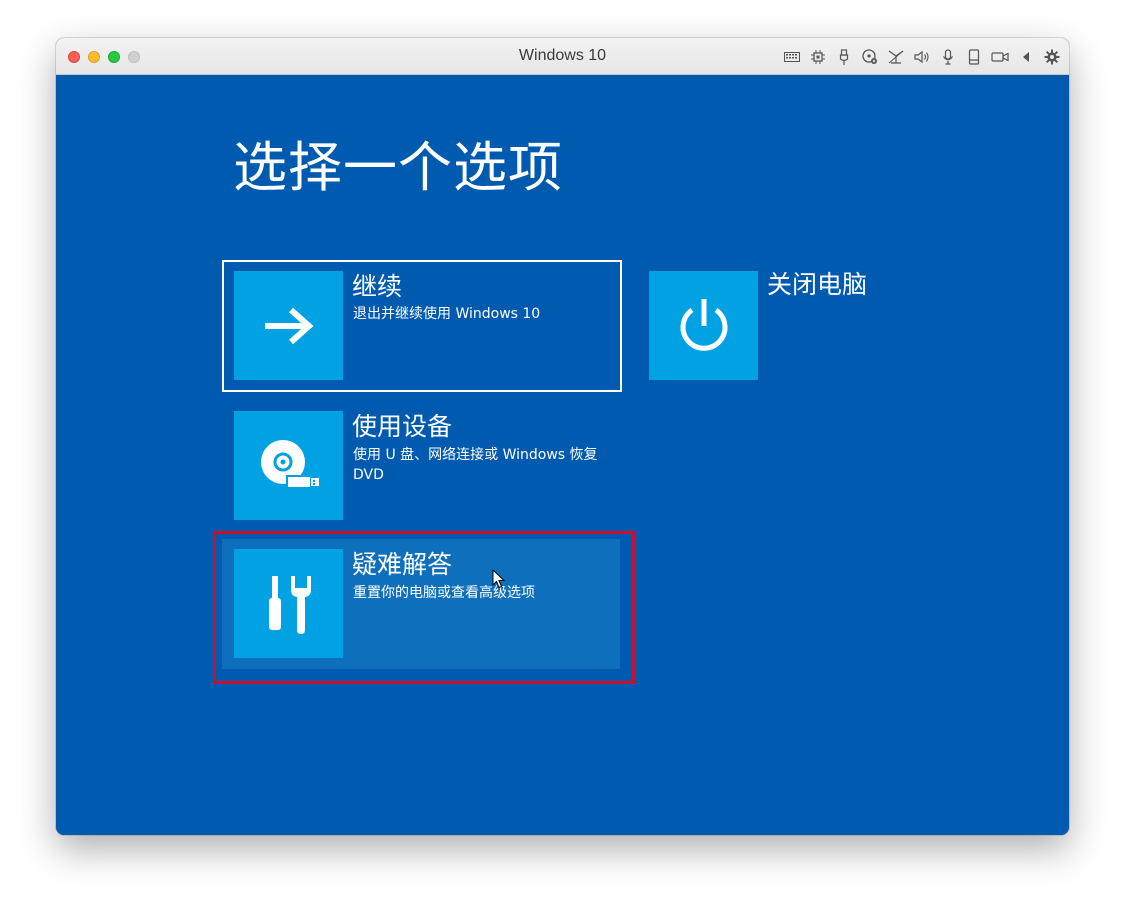  What do you see at coordinates (817, 284) in the screenshot?
I see `shutdown-title: 关闭电脑` at bounding box center [817, 284].